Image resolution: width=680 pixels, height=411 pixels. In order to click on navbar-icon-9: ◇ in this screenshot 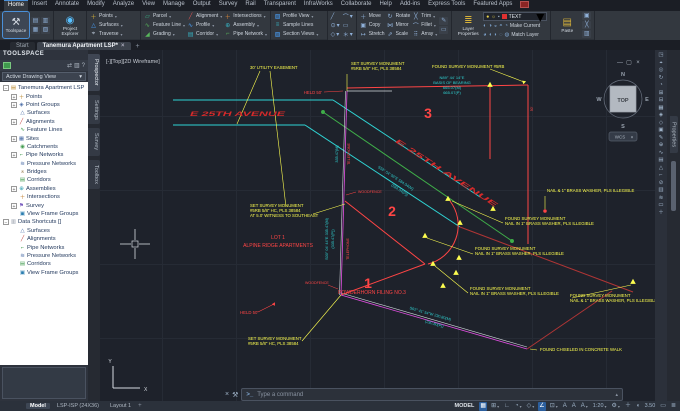, I will do `click(661, 123)`.